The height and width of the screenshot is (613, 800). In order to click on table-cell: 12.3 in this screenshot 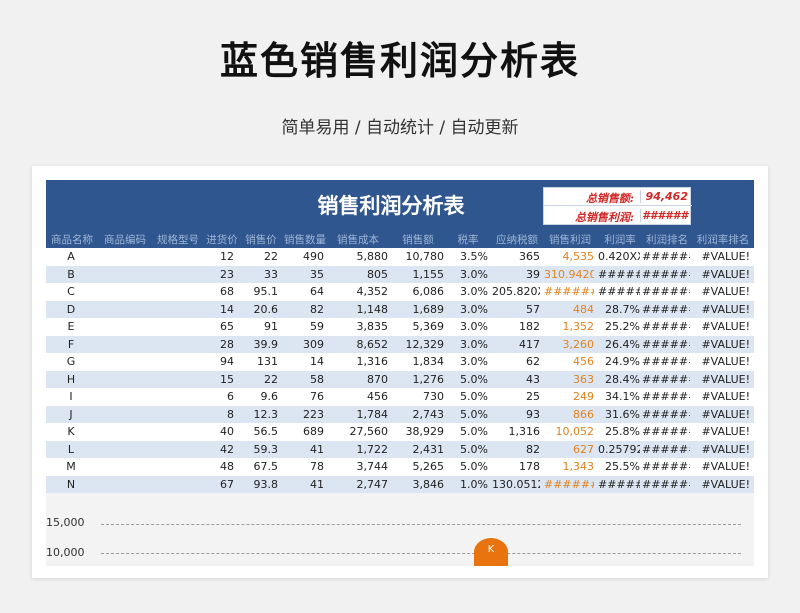, I will do `click(259, 415)`.